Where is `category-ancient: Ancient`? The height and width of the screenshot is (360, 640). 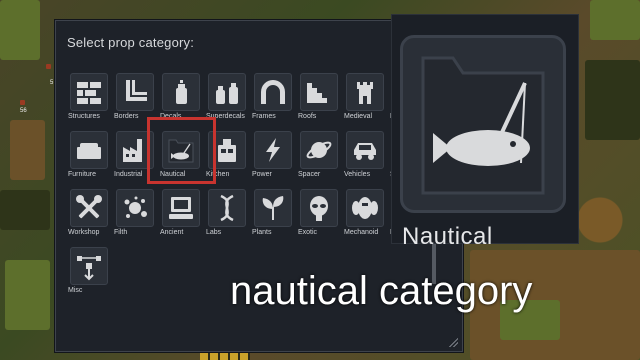
category-ancient: Ancient is located at coordinates (182, 215).